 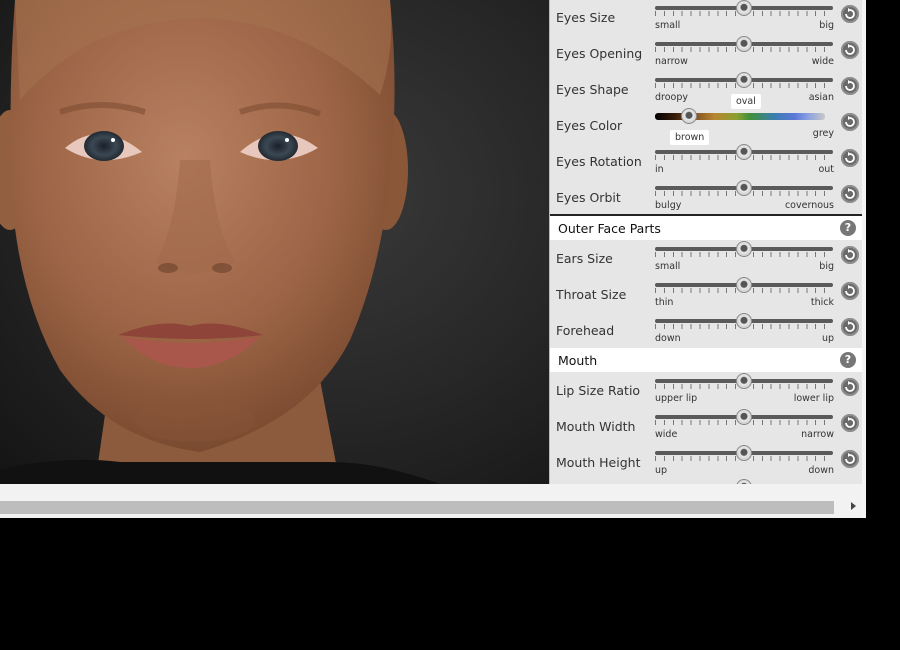 What do you see at coordinates (589, 125) in the screenshot?
I see `slider-label: Eyes Color` at bounding box center [589, 125].